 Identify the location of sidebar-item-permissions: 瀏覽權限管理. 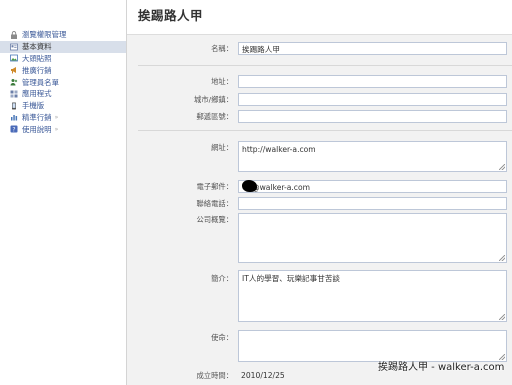
(63, 35).